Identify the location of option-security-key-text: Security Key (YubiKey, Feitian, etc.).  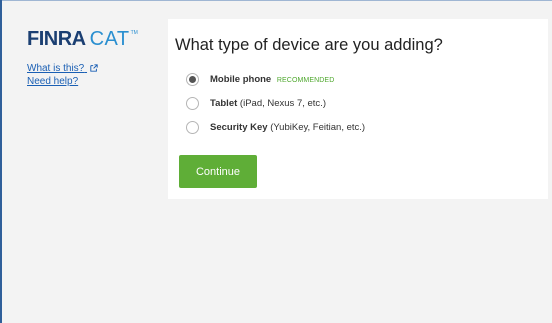
(287, 127).